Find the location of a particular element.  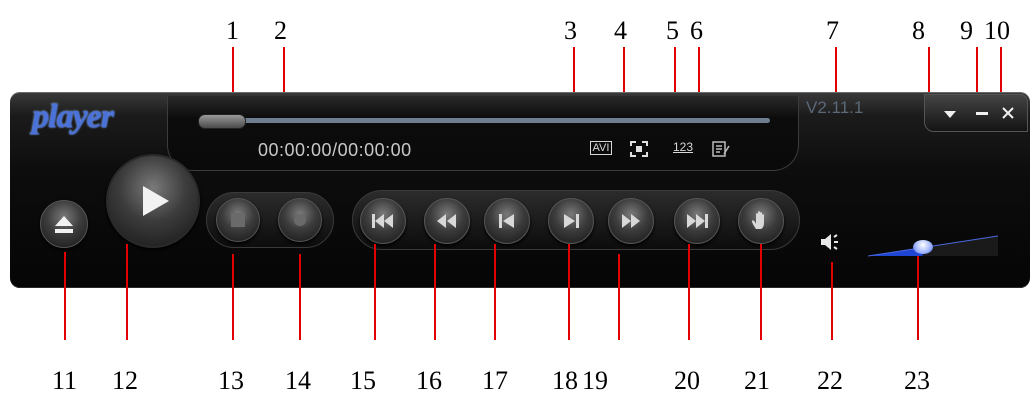

play-button is located at coordinates (153, 201).